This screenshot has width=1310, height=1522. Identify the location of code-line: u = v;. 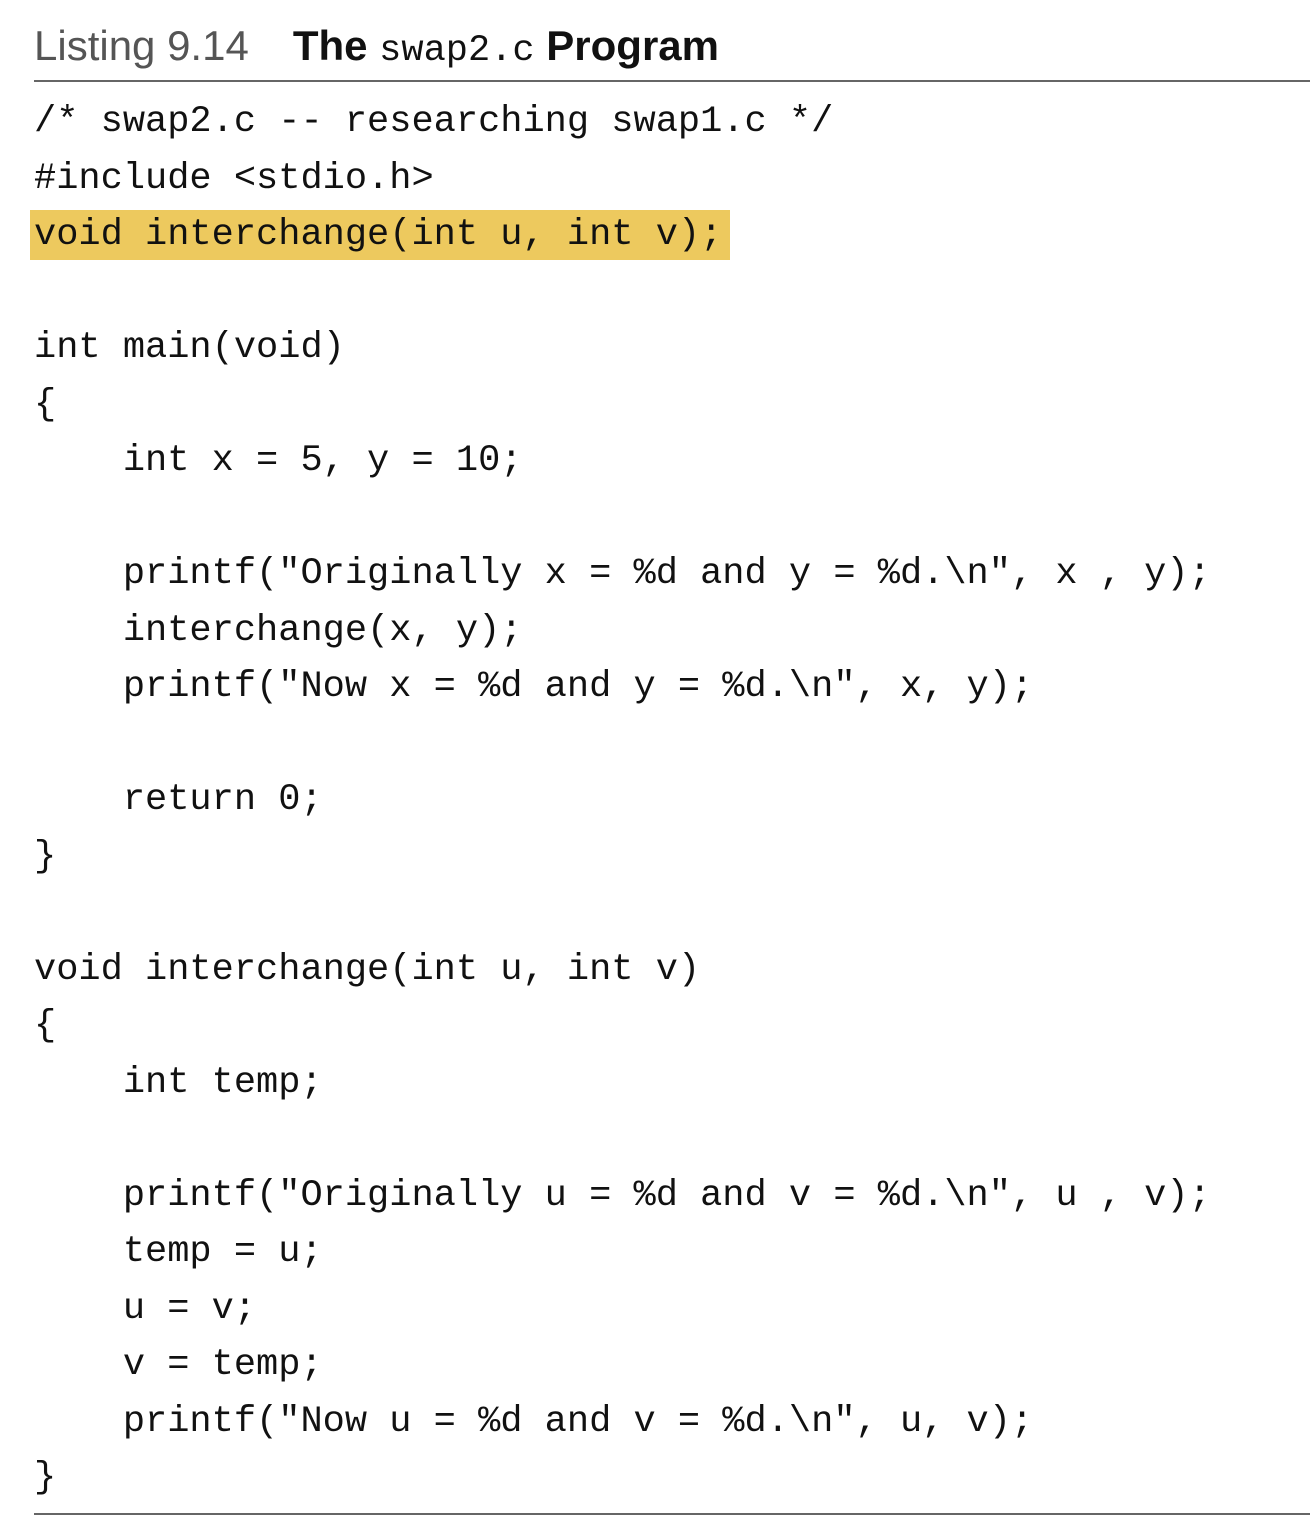
(622, 1309).